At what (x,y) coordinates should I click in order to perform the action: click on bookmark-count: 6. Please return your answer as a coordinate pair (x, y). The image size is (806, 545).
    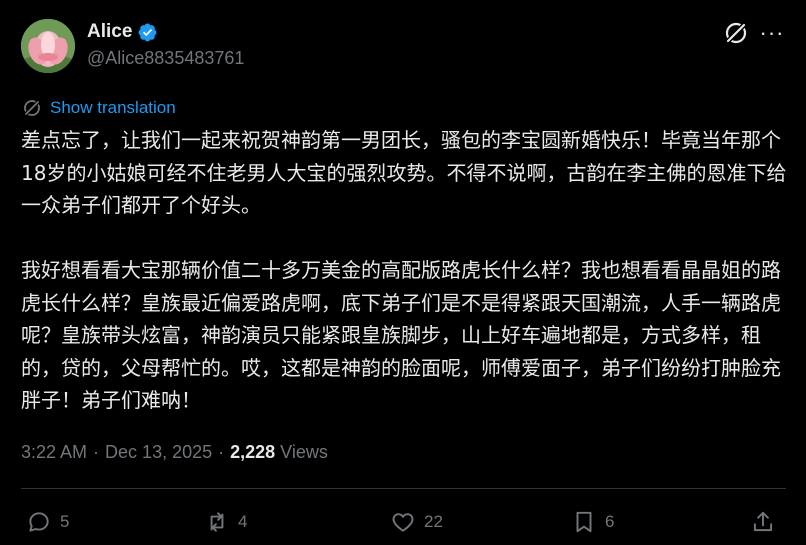
    Looking at the image, I should click on (610, 521).